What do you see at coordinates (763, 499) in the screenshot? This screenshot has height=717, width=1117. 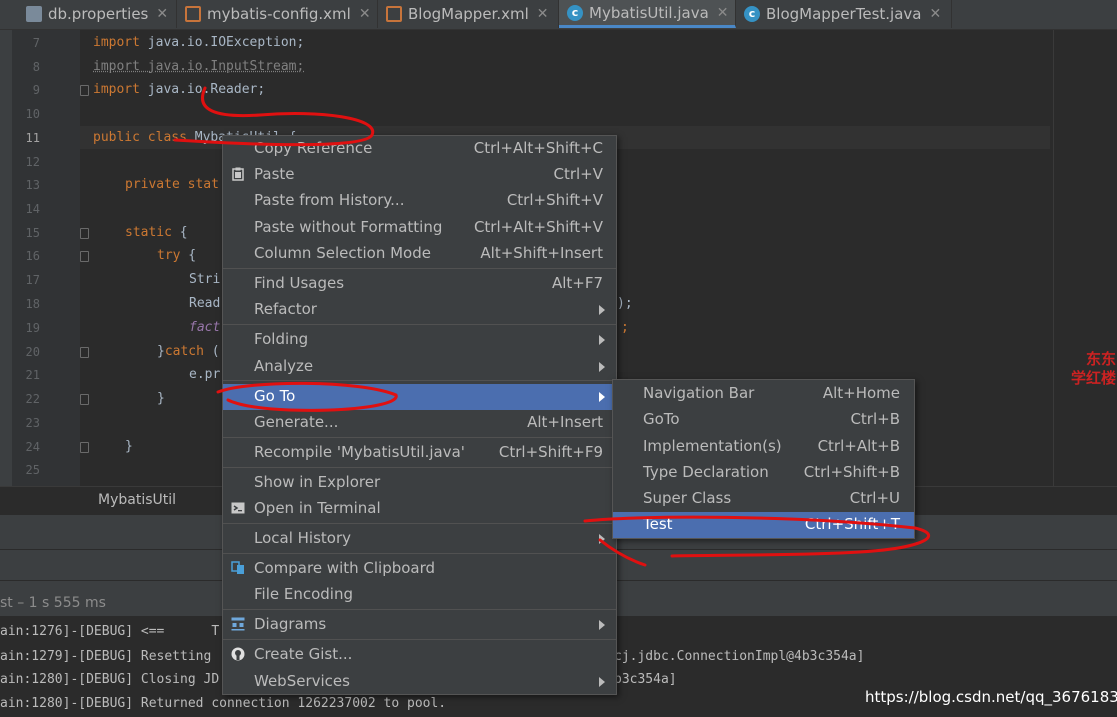 I see `submenu-item-super-class: Super Class Ctrl+U` at bounding box center [763, 499].